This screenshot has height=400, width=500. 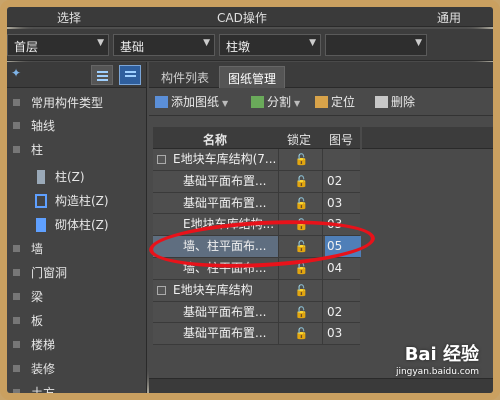 What do you see at coordinates (242, 17) in the screenshot?
I see `menu-cad-operations: CAD操作` at bounding box center [242, 17].